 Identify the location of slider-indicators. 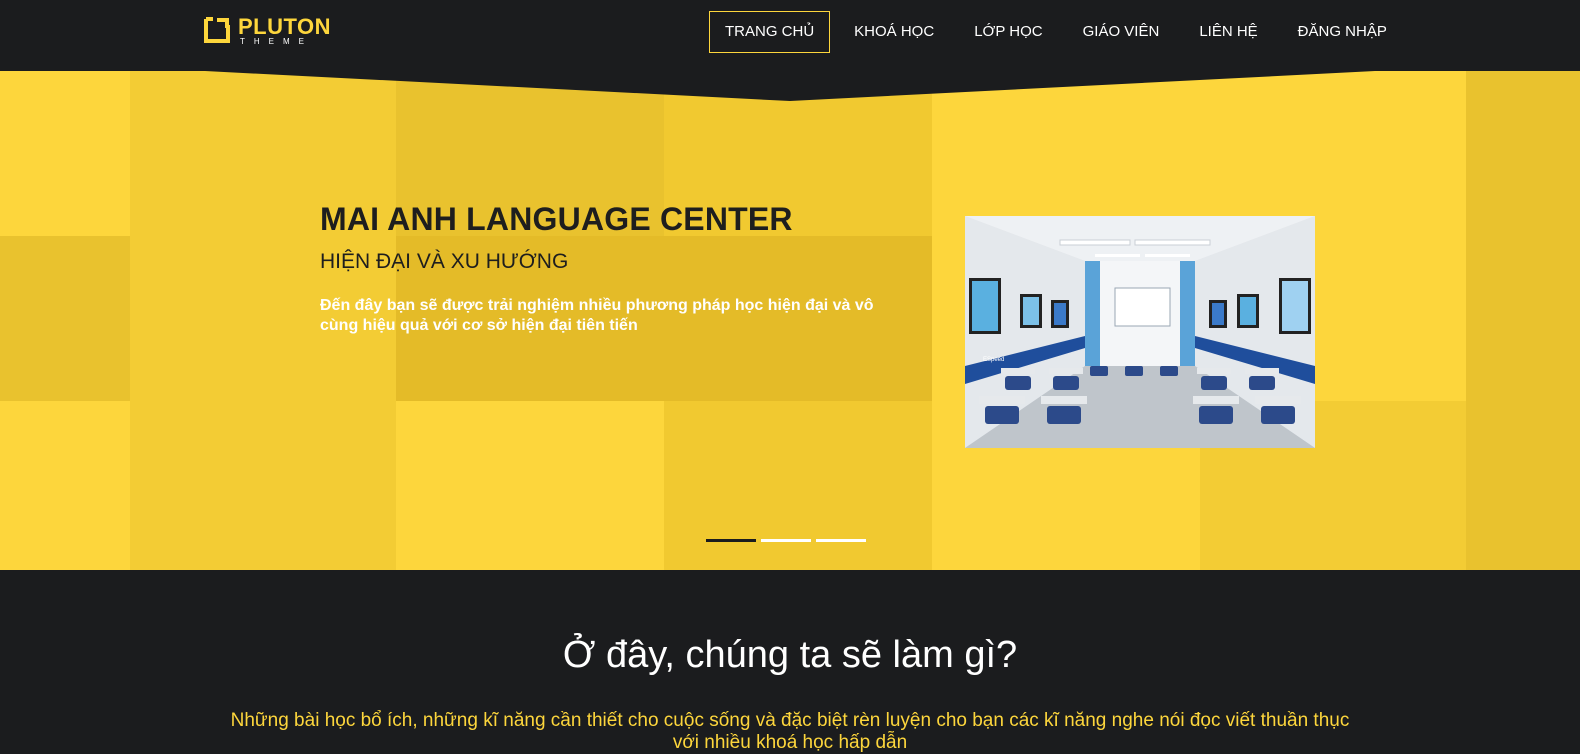
(786, 540).